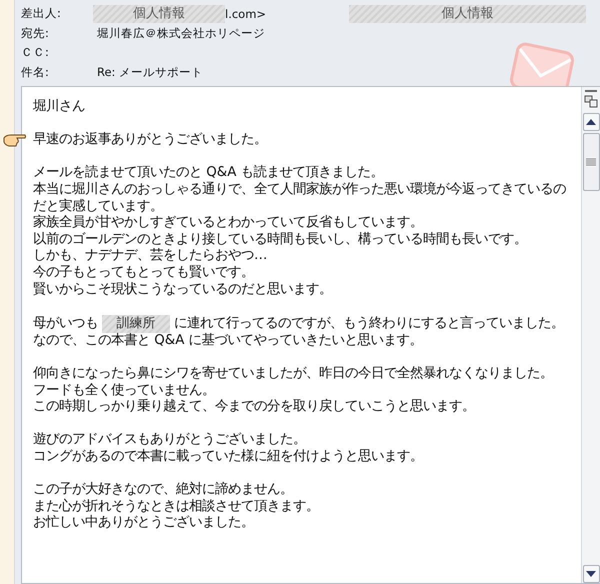 Image resolution: width=600 pixels, height=584 pixels. What do you see at coordinates (181, 33) in the screenshot?
I see `field-value: 堀川春広＠株式会社ホリページ` at bounding box center [181, 33].